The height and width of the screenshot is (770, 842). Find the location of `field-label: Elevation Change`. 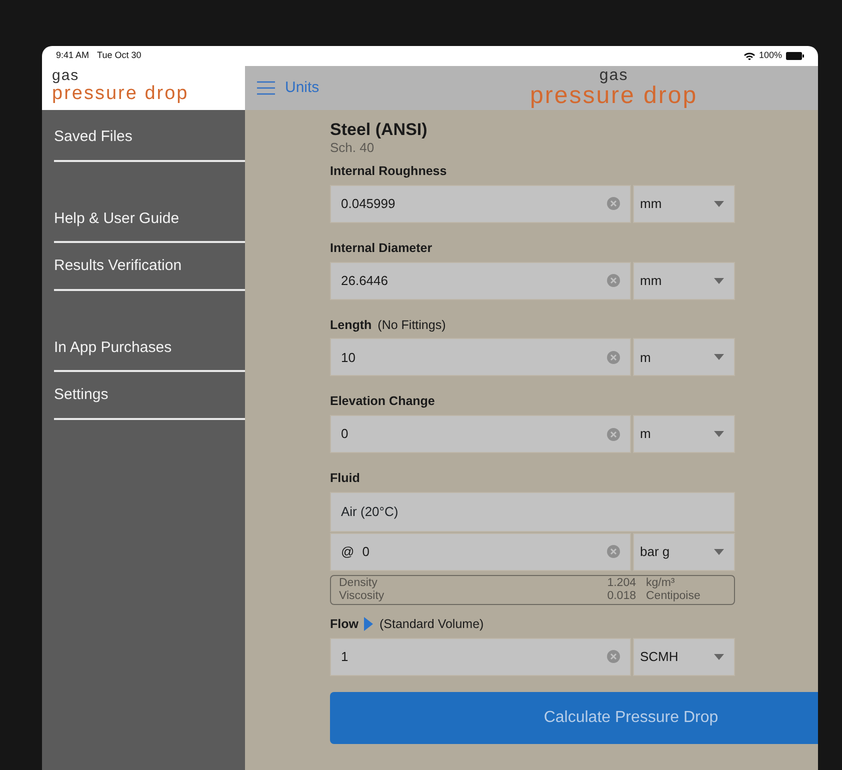

field-label: Elevation Change is located at coordinates (382, 401).